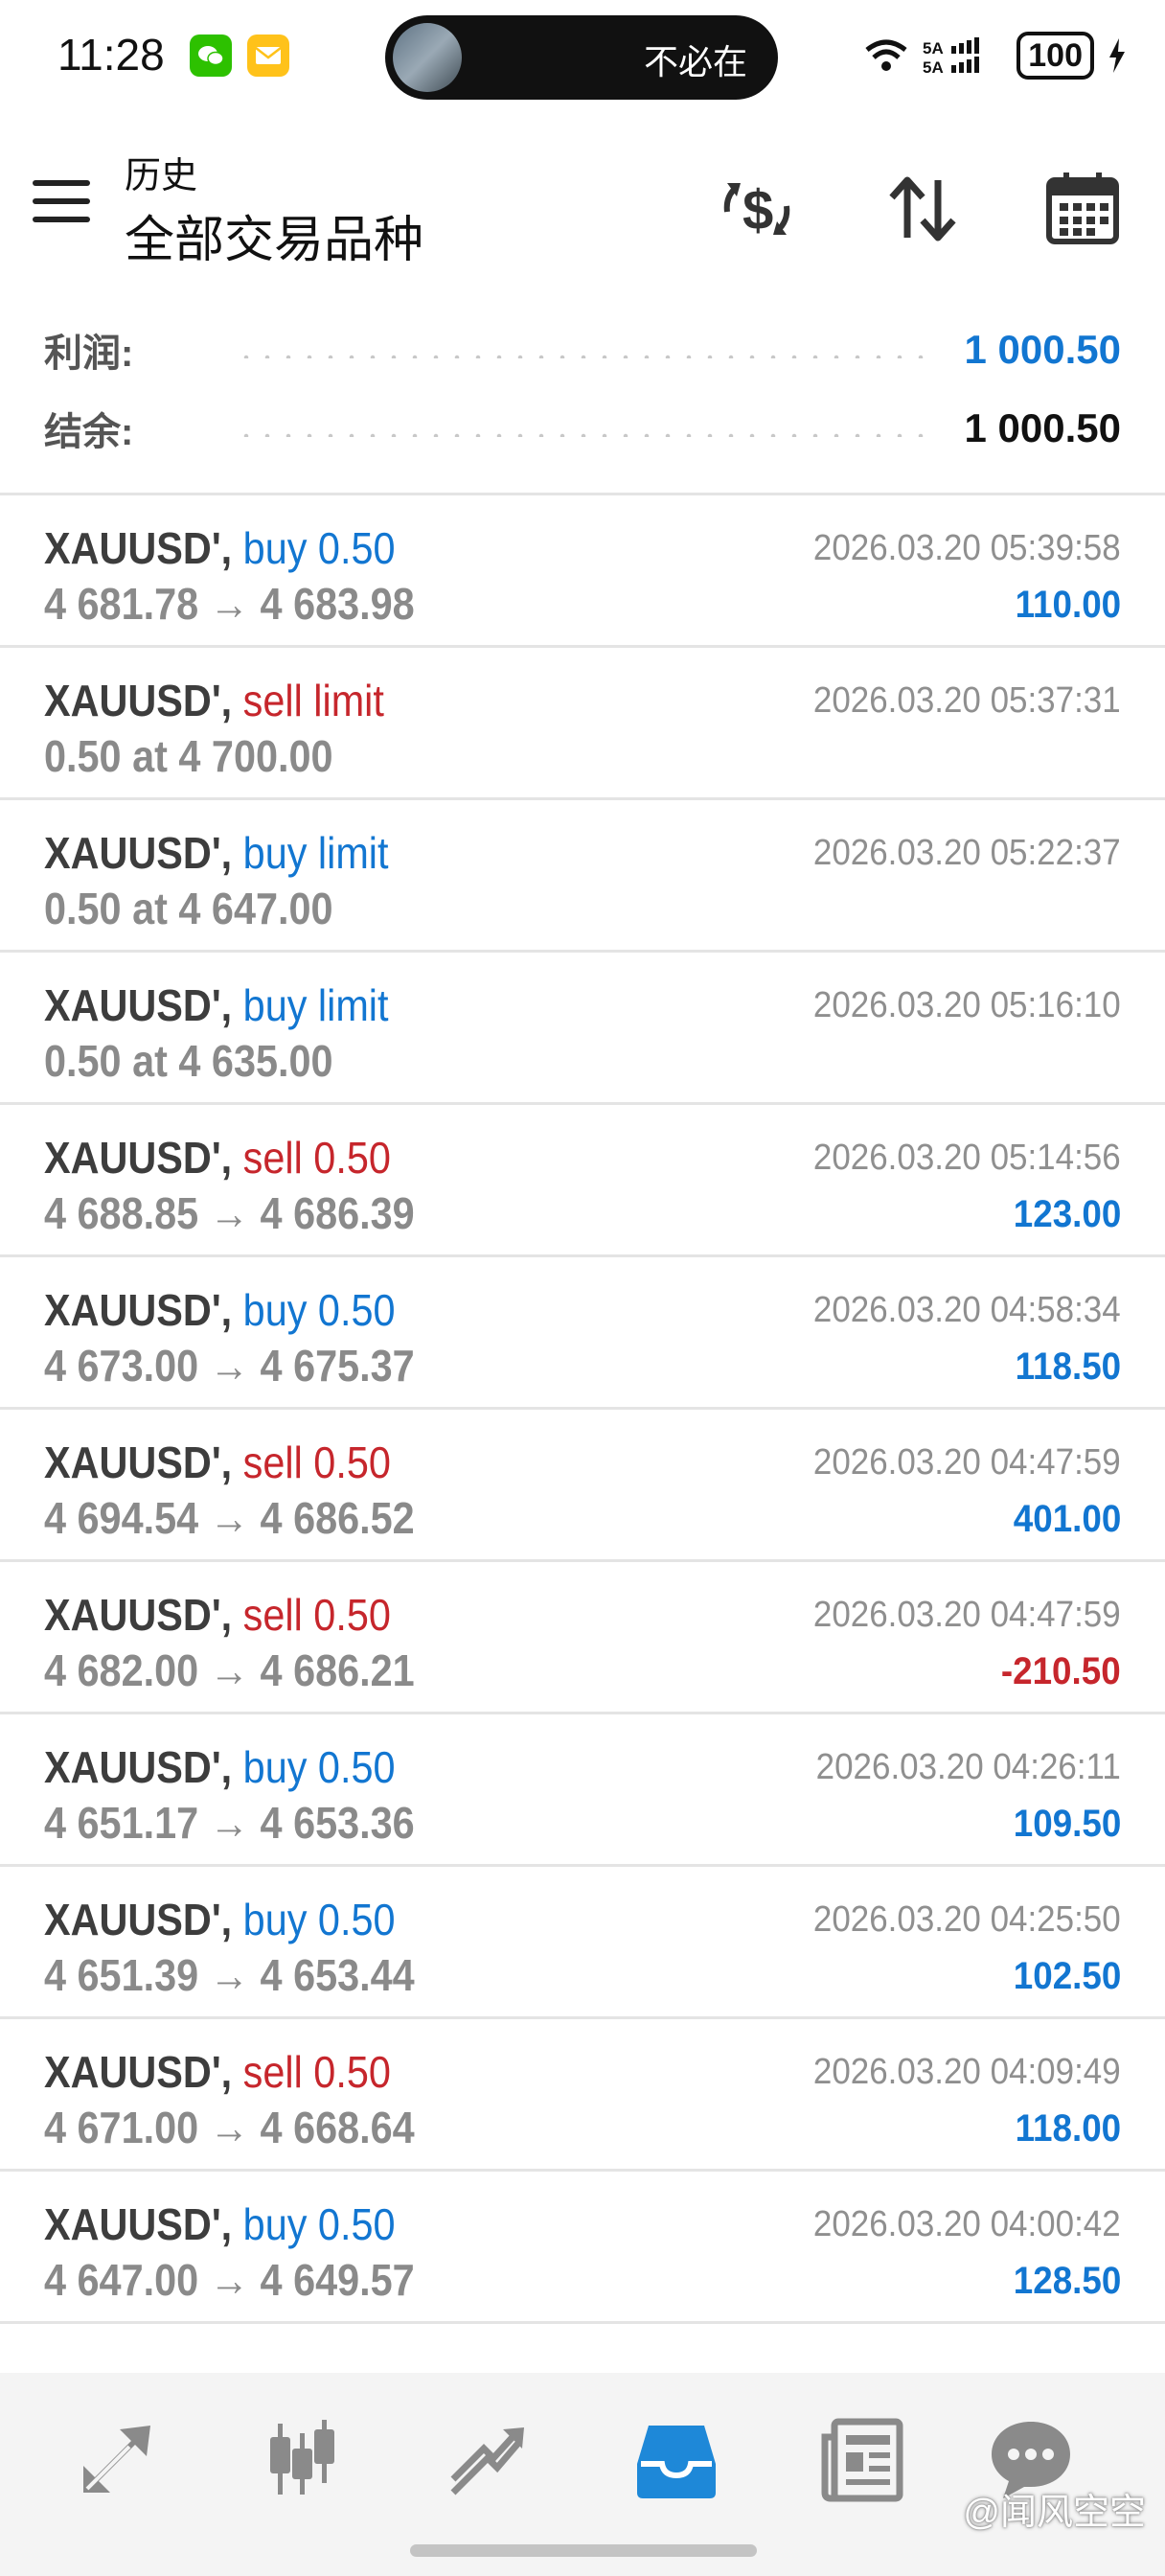 The width and height of the screenshot is (1165, 2576). What do you see at coordinates (676, 2459) in the screenshot?
I see `nav-history` at bounding box center [676, 2459].